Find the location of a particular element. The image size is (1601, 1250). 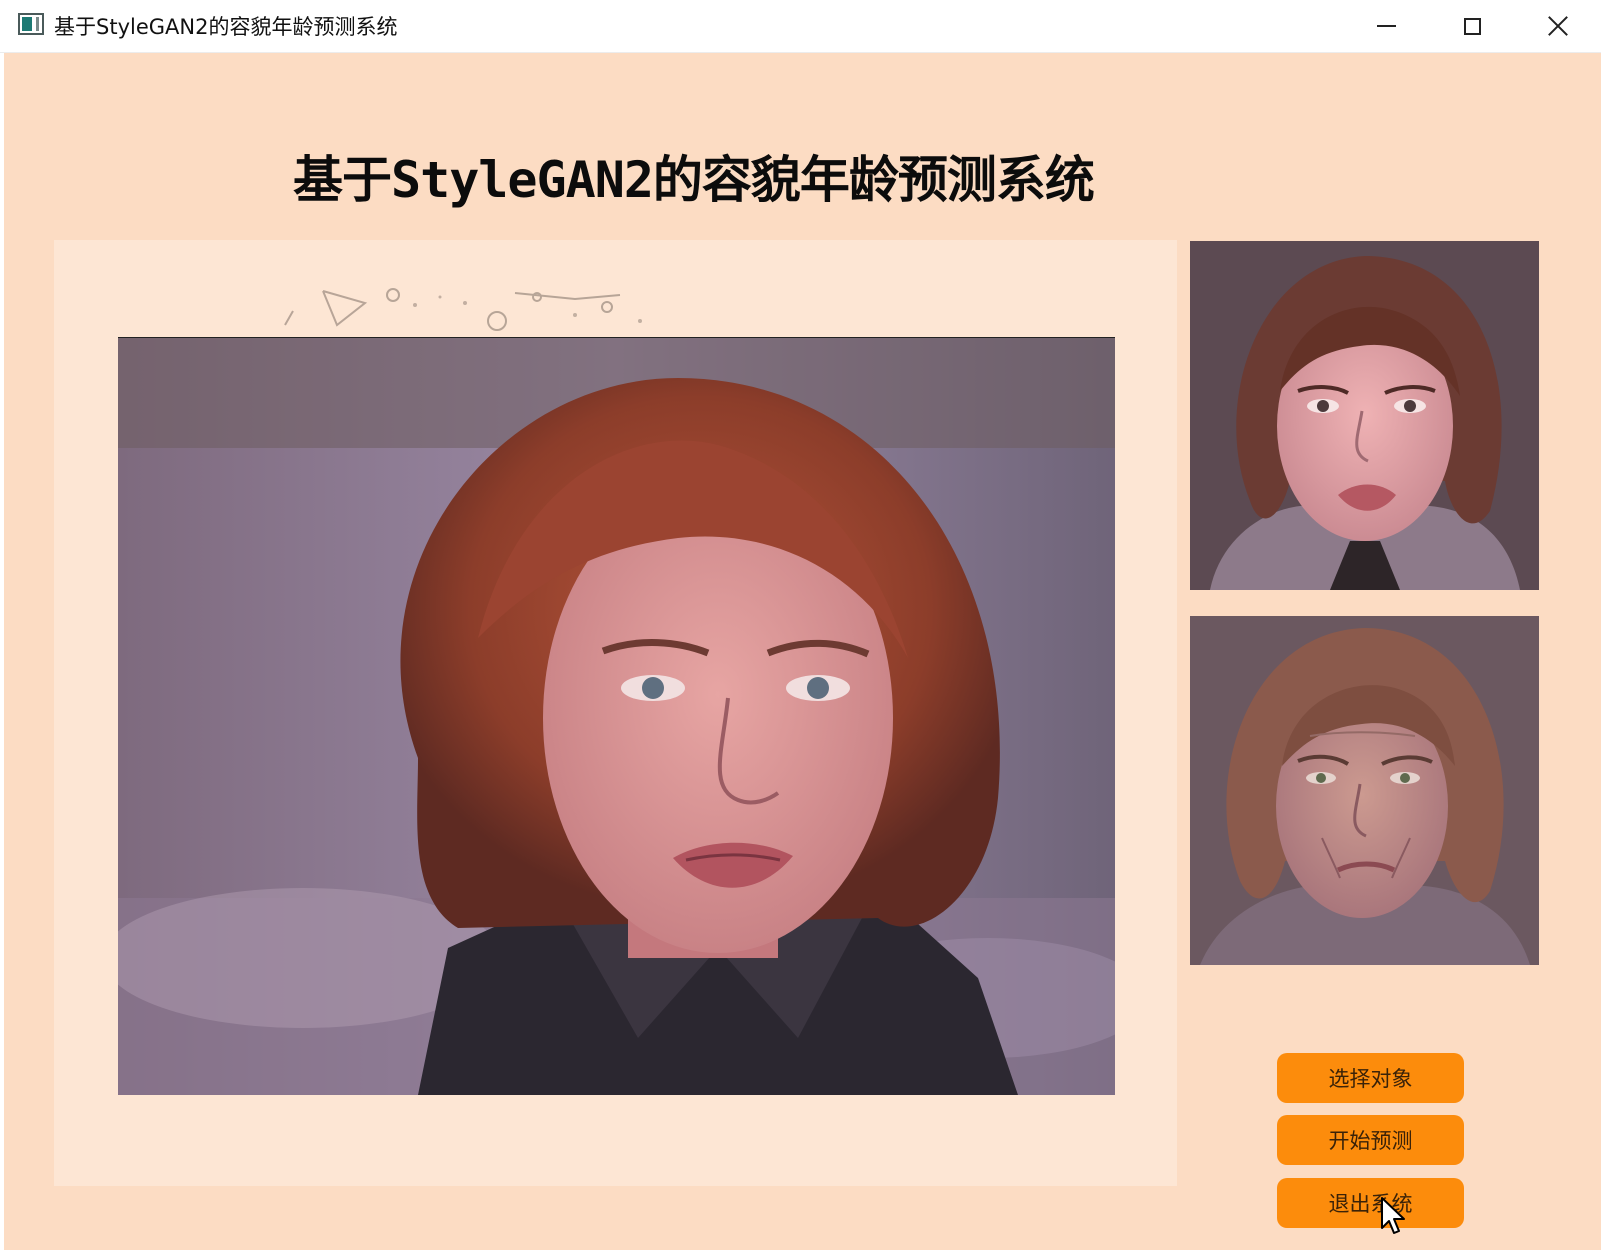

exit-system-button: 退出系统 is located at coordinates (1370, 1203).